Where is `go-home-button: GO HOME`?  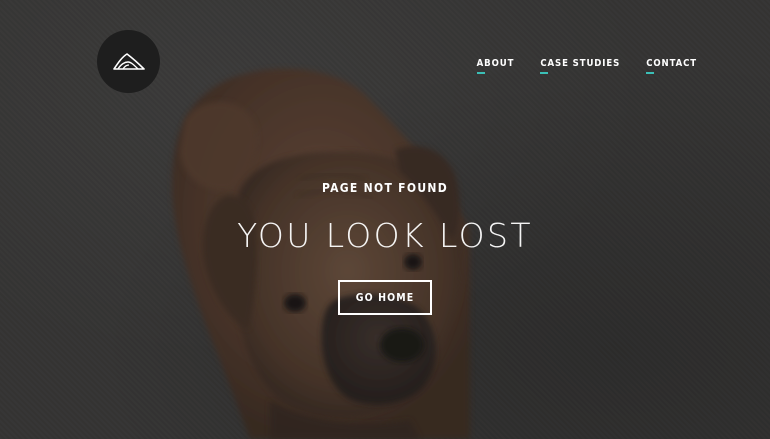 go-home-button: GO HOME is located at coordinates (385, 297).